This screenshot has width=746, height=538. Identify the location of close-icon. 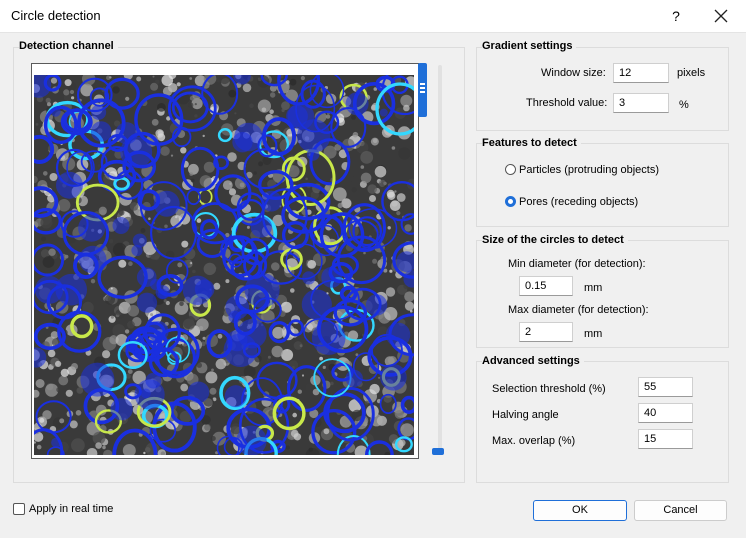
(721, 16).